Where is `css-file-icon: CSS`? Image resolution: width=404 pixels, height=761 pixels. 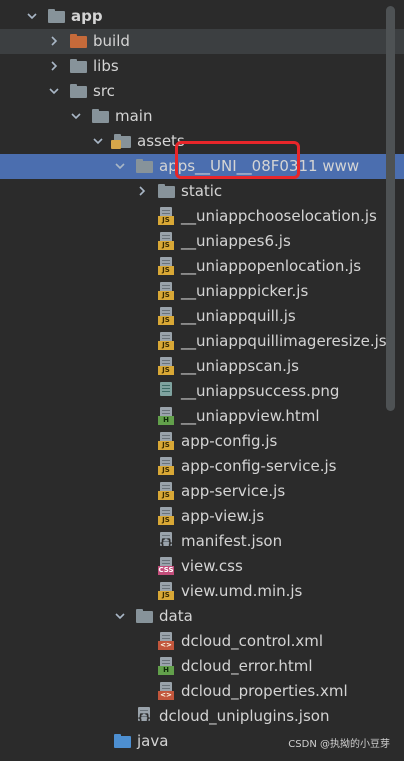 css-file-icon: CSS is located at coordinates (166, 566).